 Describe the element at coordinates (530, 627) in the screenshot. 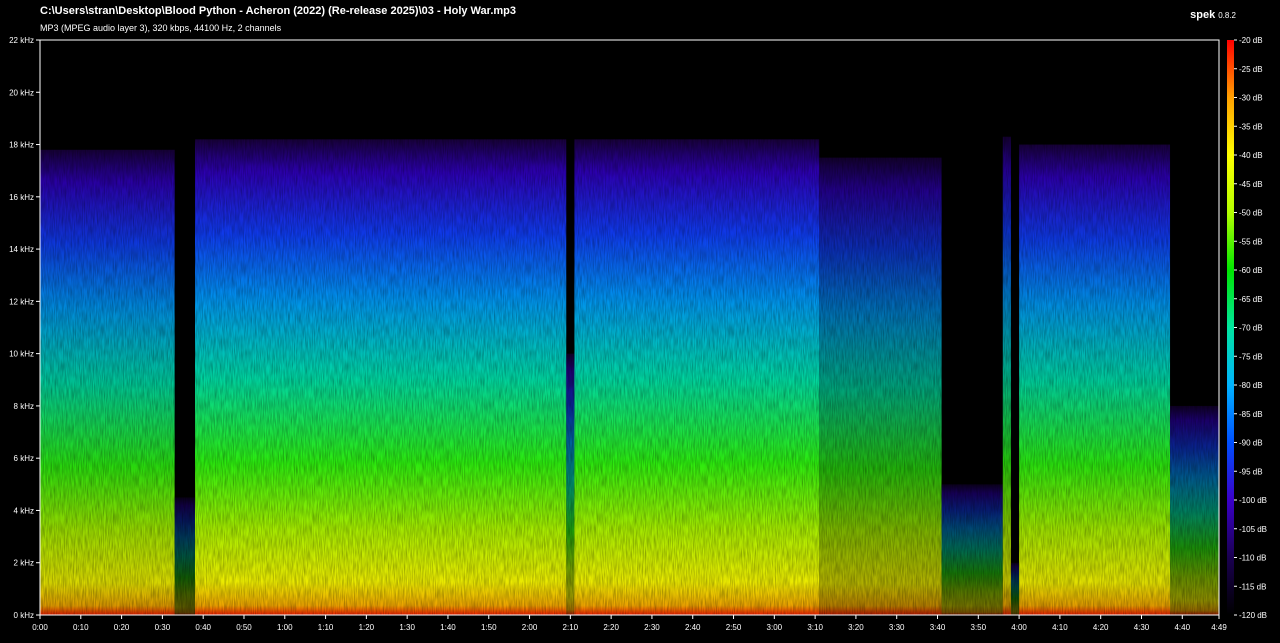

I see `x-tick-label: 2:00` at that location.